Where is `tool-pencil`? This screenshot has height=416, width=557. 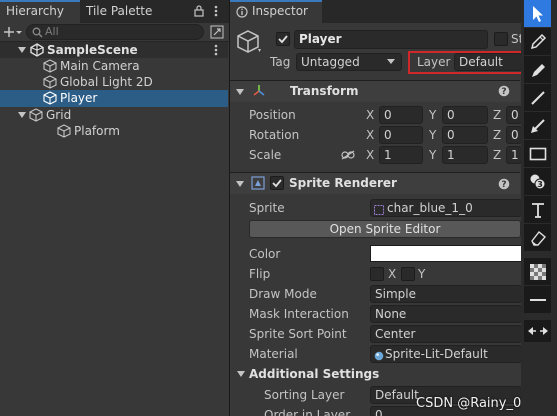
tool-pencil is located at coordinates (537, 41).